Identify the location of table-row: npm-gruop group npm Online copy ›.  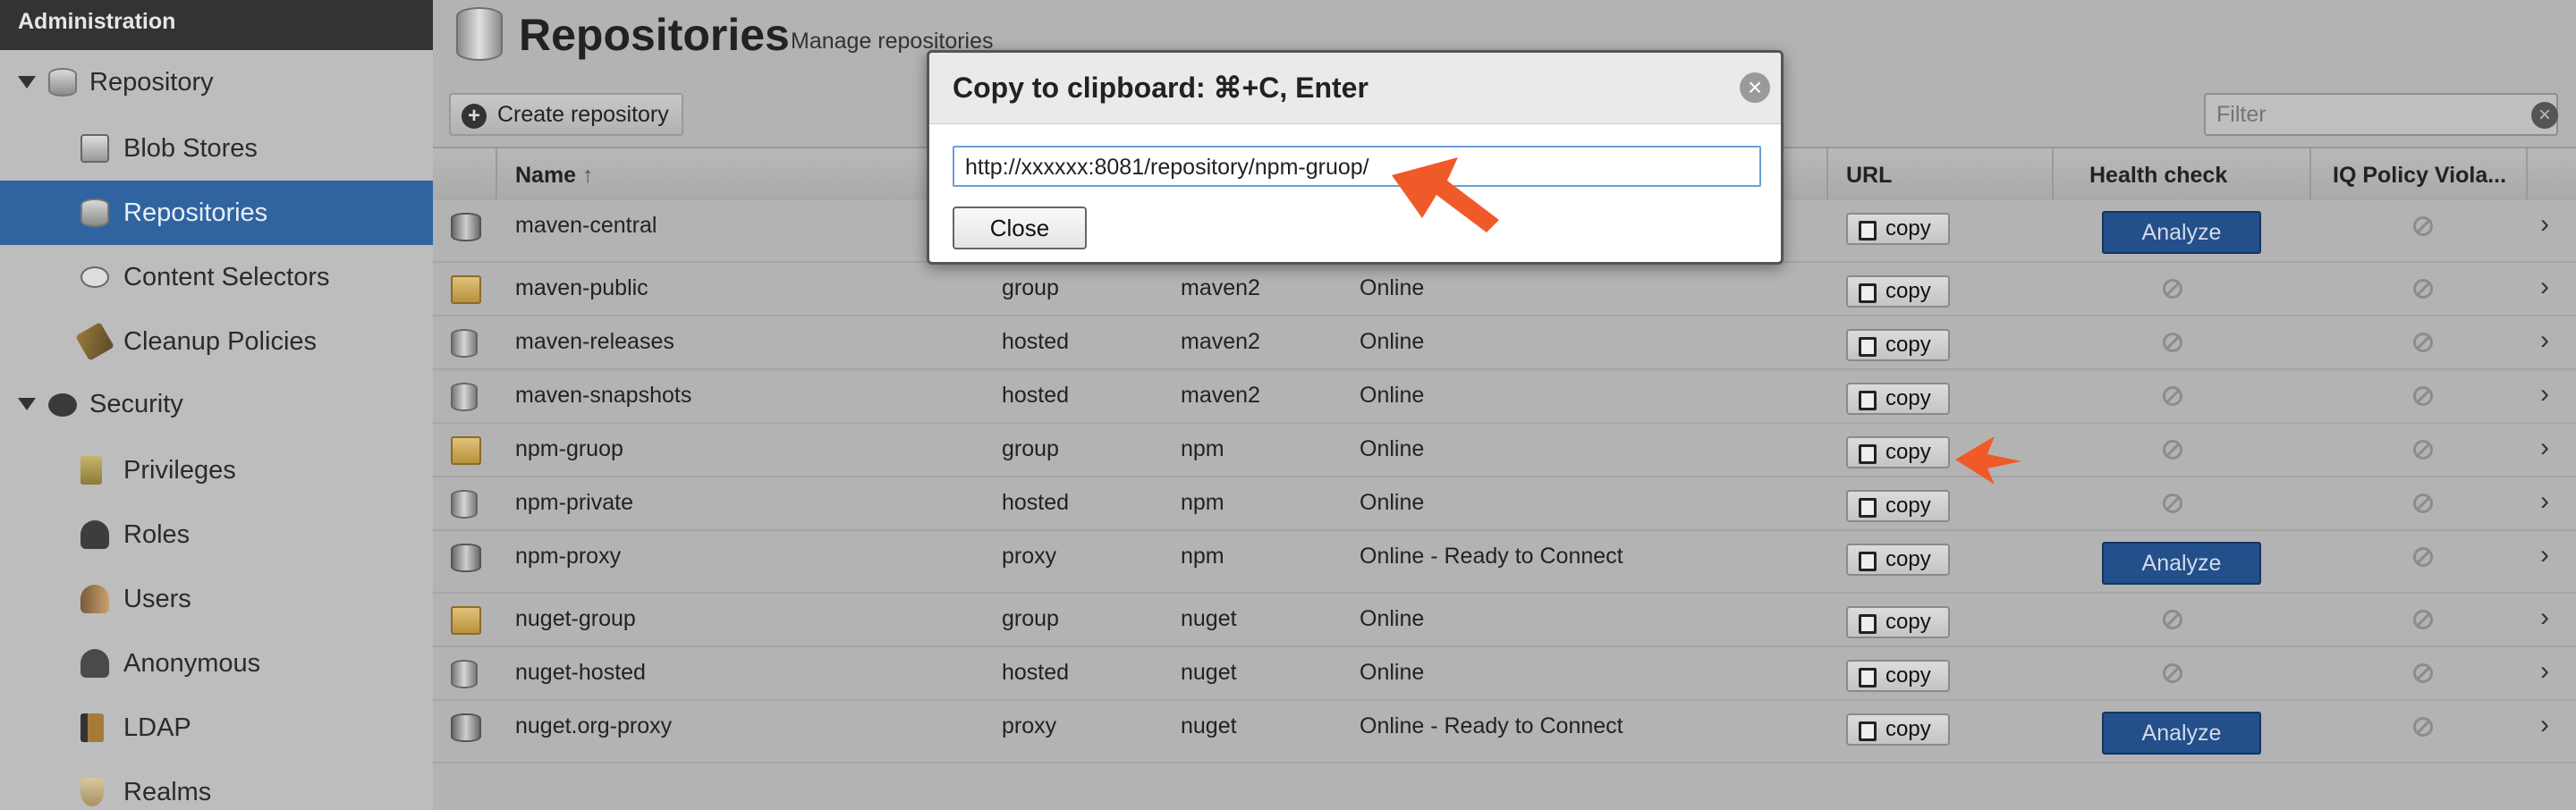
(1504, 450).